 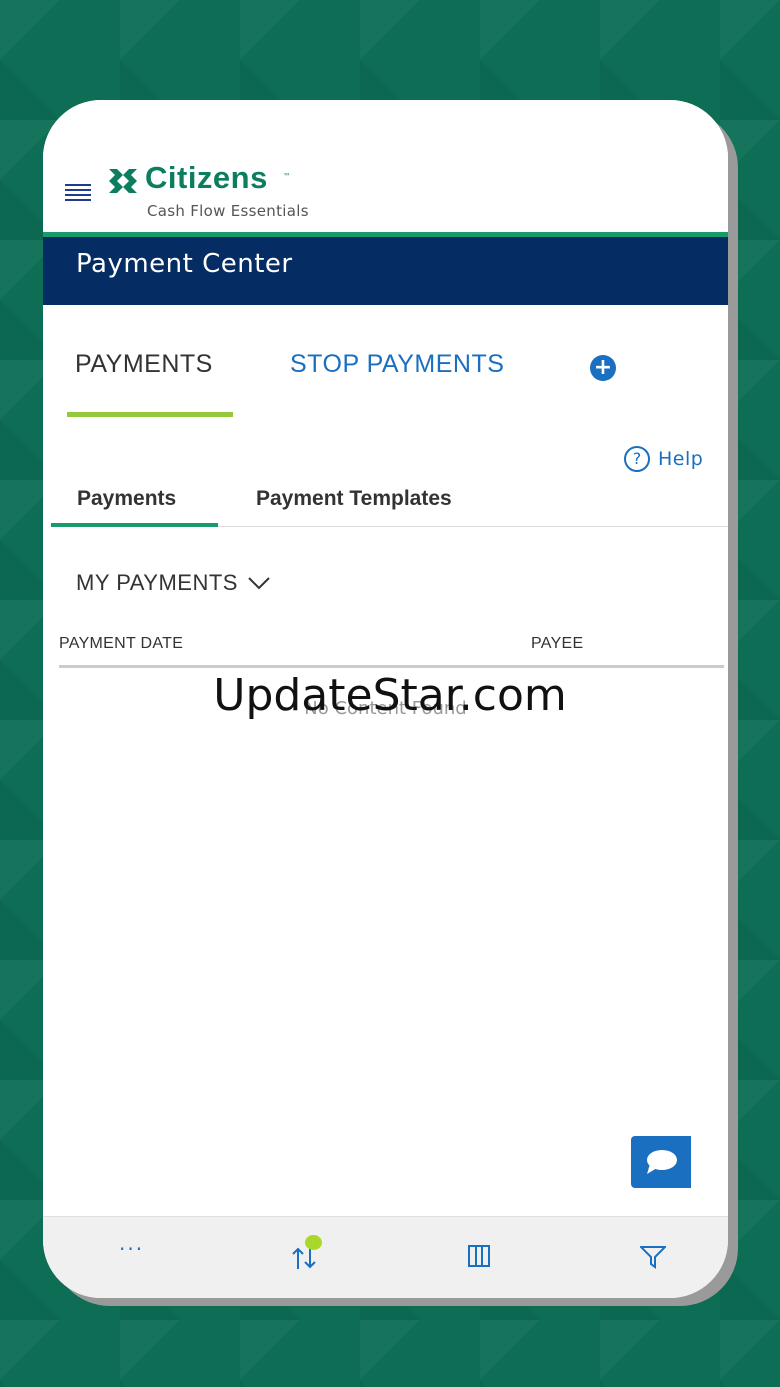 I want to click on hamburger-menu-icon, so click(x=78, y=194).